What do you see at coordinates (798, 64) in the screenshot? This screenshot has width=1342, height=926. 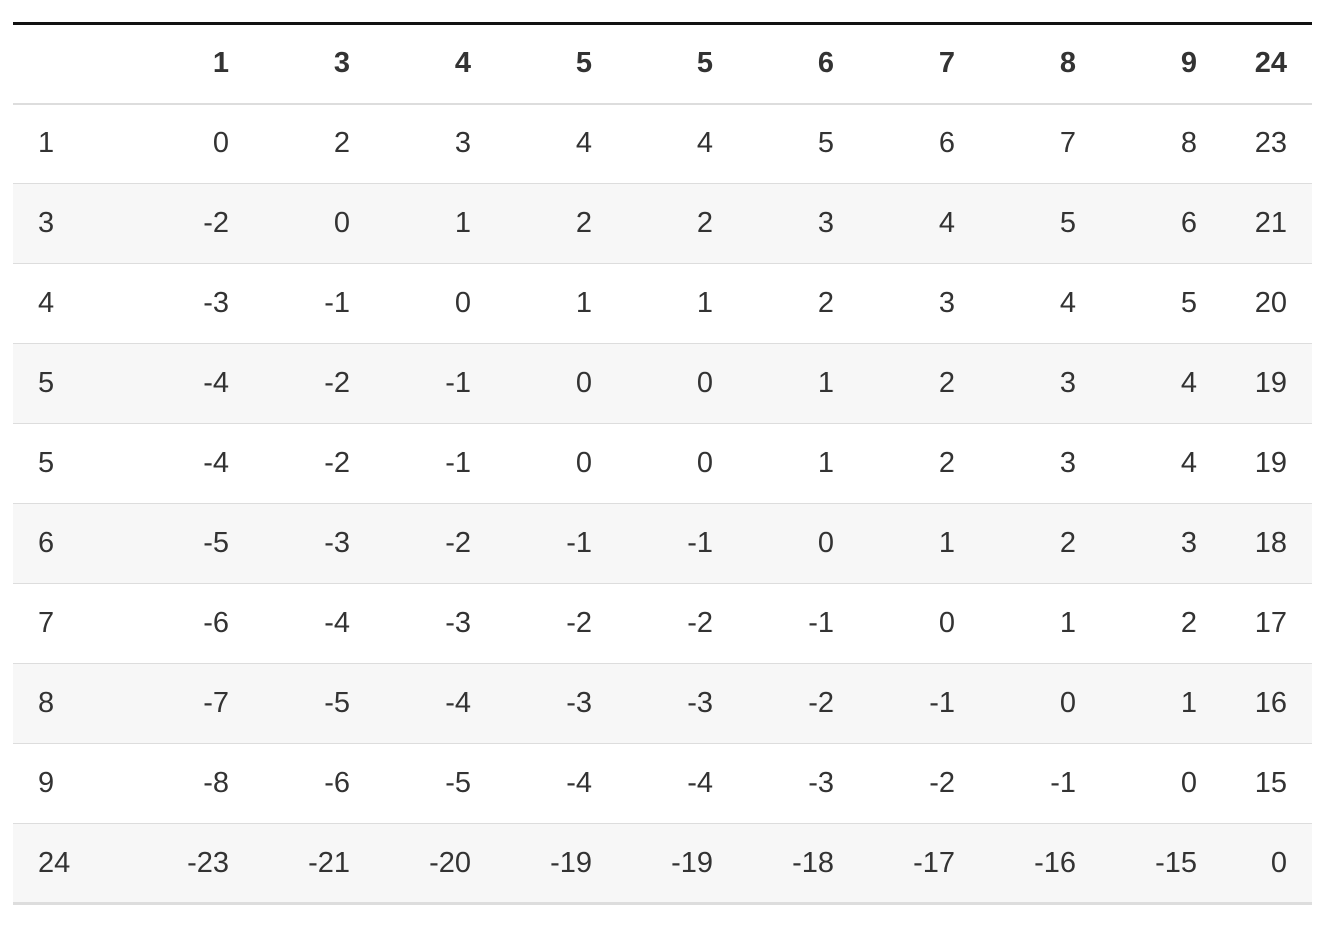 I see `column-header: 6` at bounding box center [798, 64].